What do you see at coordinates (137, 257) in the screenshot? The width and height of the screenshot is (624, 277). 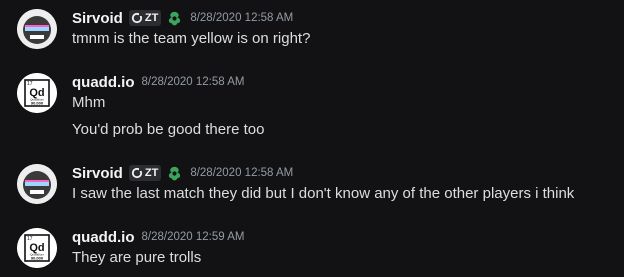 I see `message-text: They are pure trolls` at bounding box center [137, 257].